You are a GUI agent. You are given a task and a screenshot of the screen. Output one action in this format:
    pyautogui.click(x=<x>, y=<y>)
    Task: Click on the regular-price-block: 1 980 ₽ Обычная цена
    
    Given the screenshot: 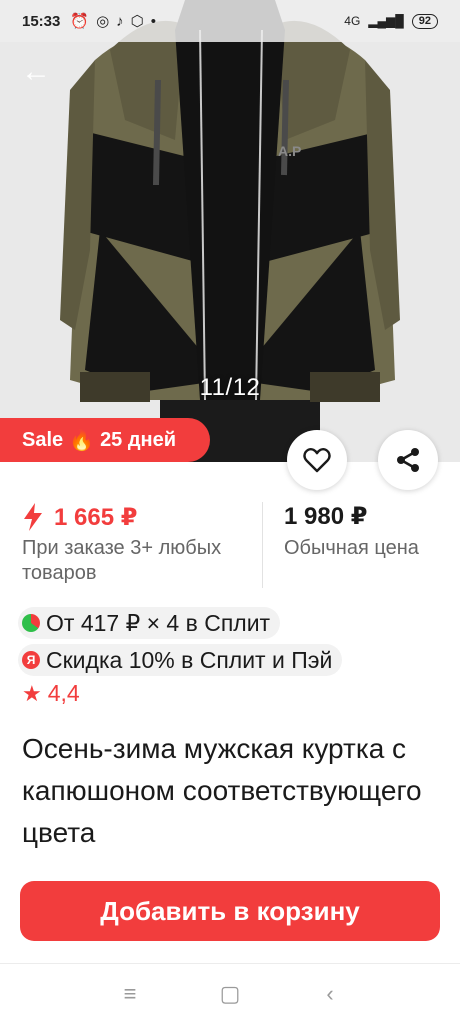 What is the action you would take?
    pyautogui.click(x=351, y=530)
    